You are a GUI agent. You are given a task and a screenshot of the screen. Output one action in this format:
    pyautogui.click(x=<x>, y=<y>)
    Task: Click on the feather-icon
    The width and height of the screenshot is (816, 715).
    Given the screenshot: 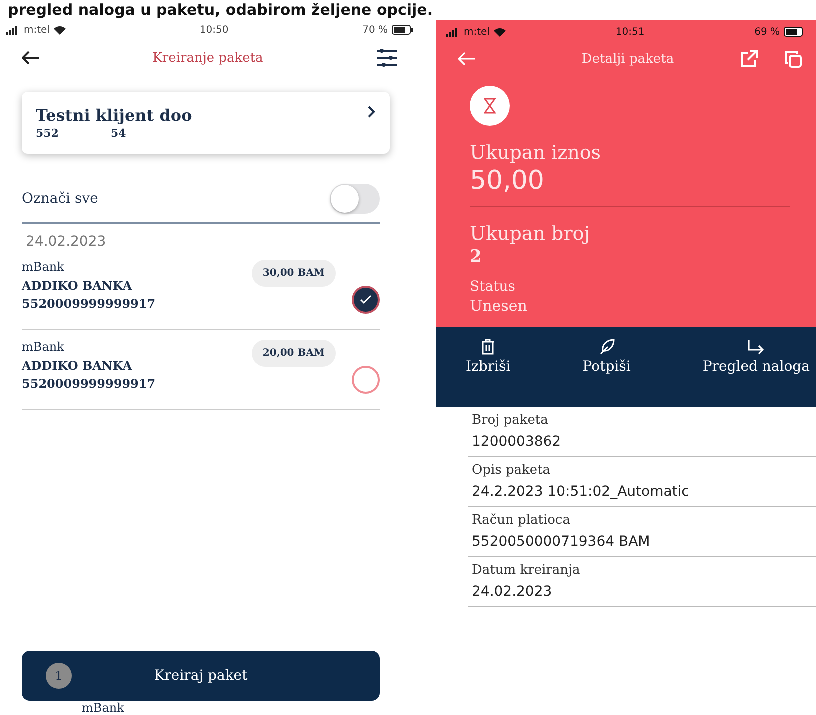 What is the action you would take?
    pyautogui.click(x=606, y=347)
    